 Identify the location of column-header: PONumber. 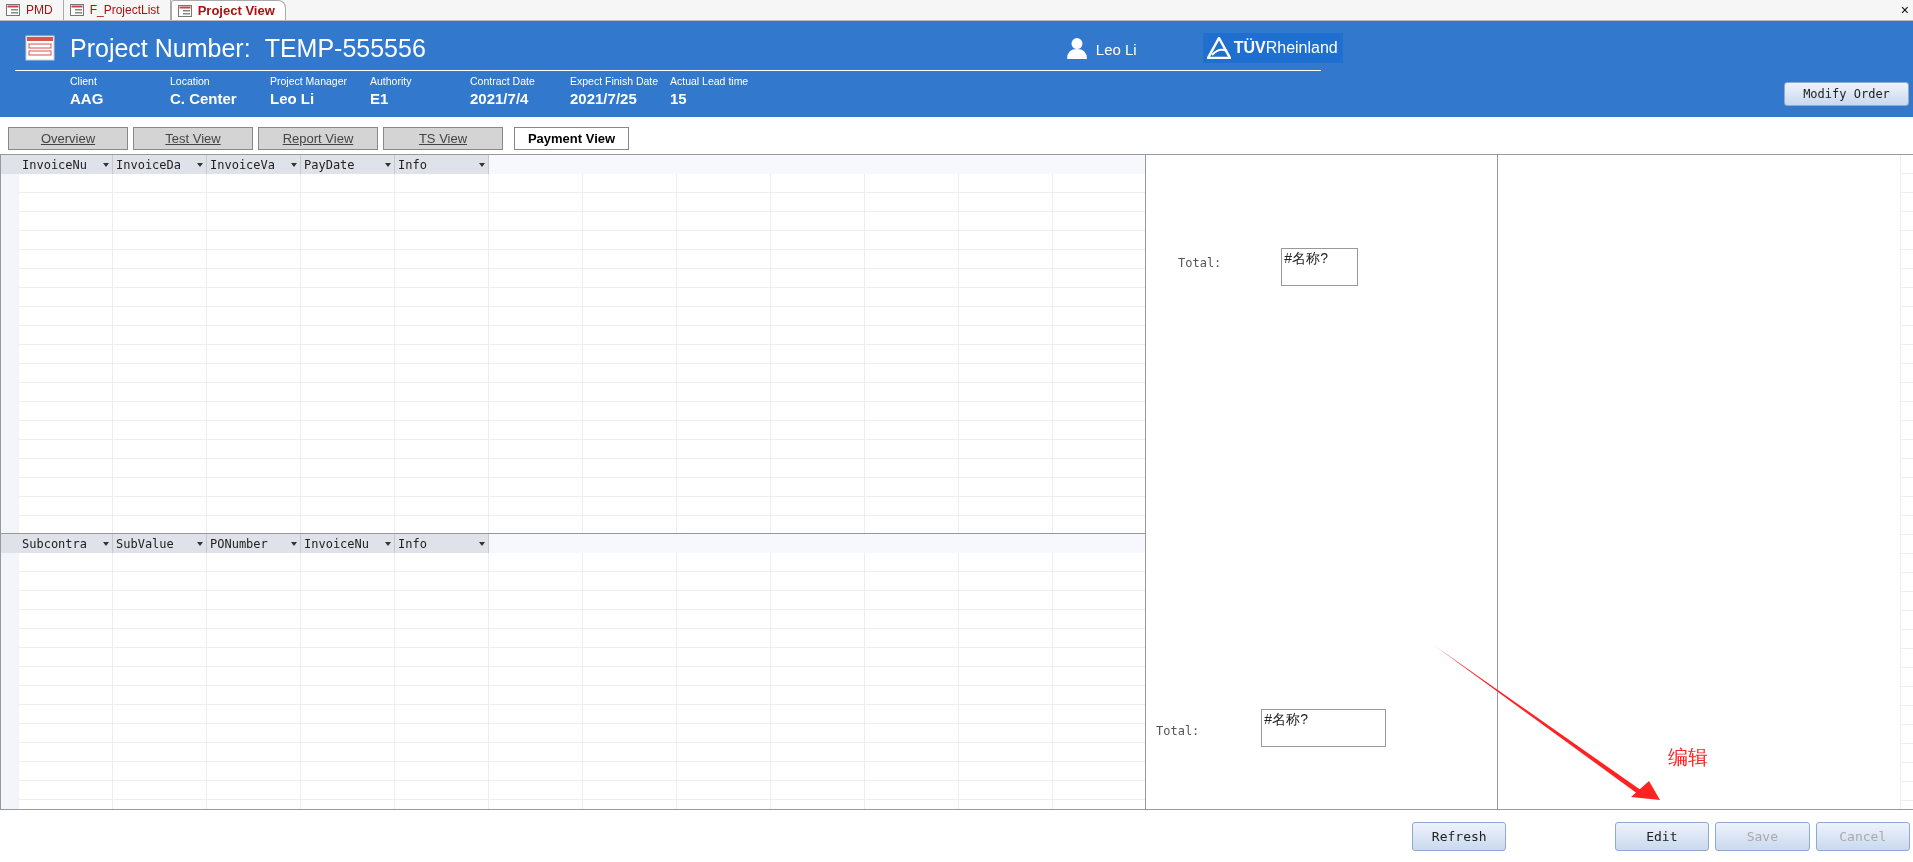
(254, 543).